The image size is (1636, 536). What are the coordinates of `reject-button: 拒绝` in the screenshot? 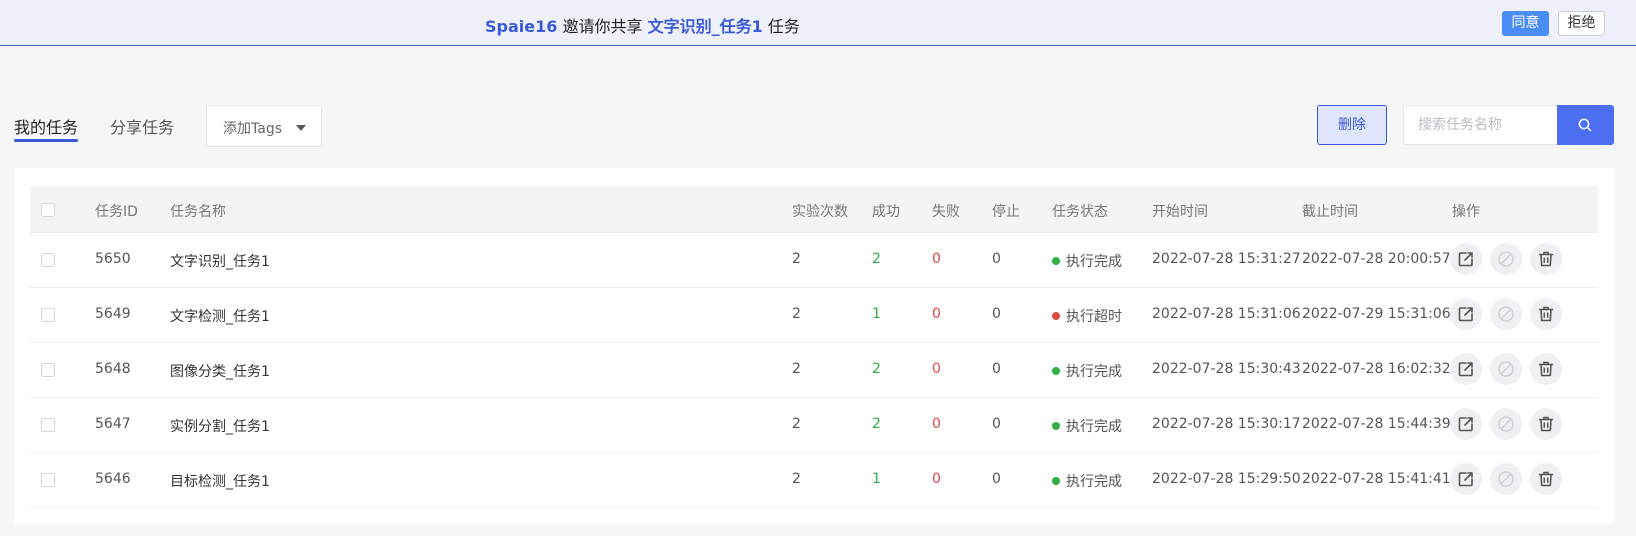 It's located at (1581, 23).